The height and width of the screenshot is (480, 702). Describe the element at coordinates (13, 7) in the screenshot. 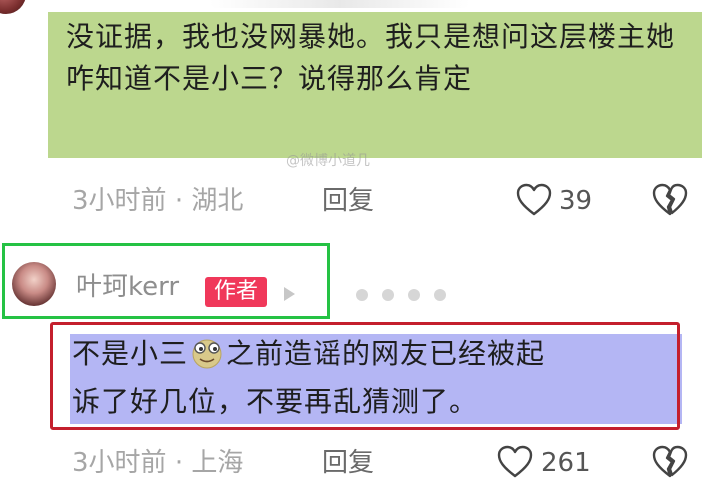

I see `previous-avatar` at that location.